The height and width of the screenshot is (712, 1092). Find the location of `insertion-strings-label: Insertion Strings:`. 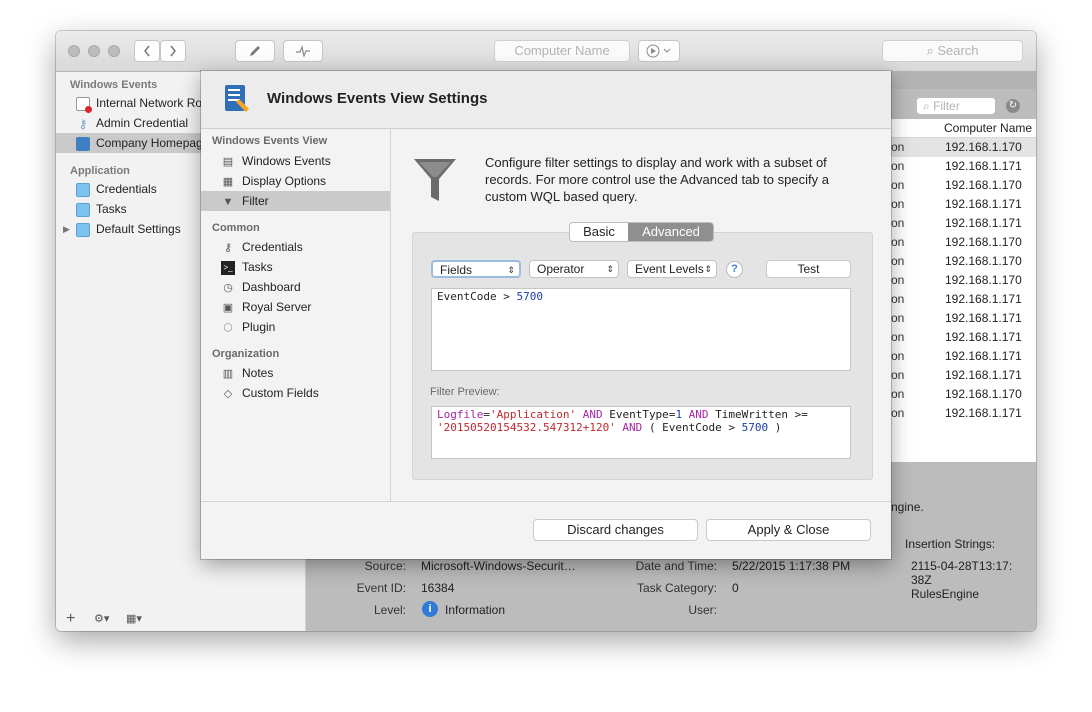

insertion-strings-label: Insertion Strings: is located at coordinates (950, 544).